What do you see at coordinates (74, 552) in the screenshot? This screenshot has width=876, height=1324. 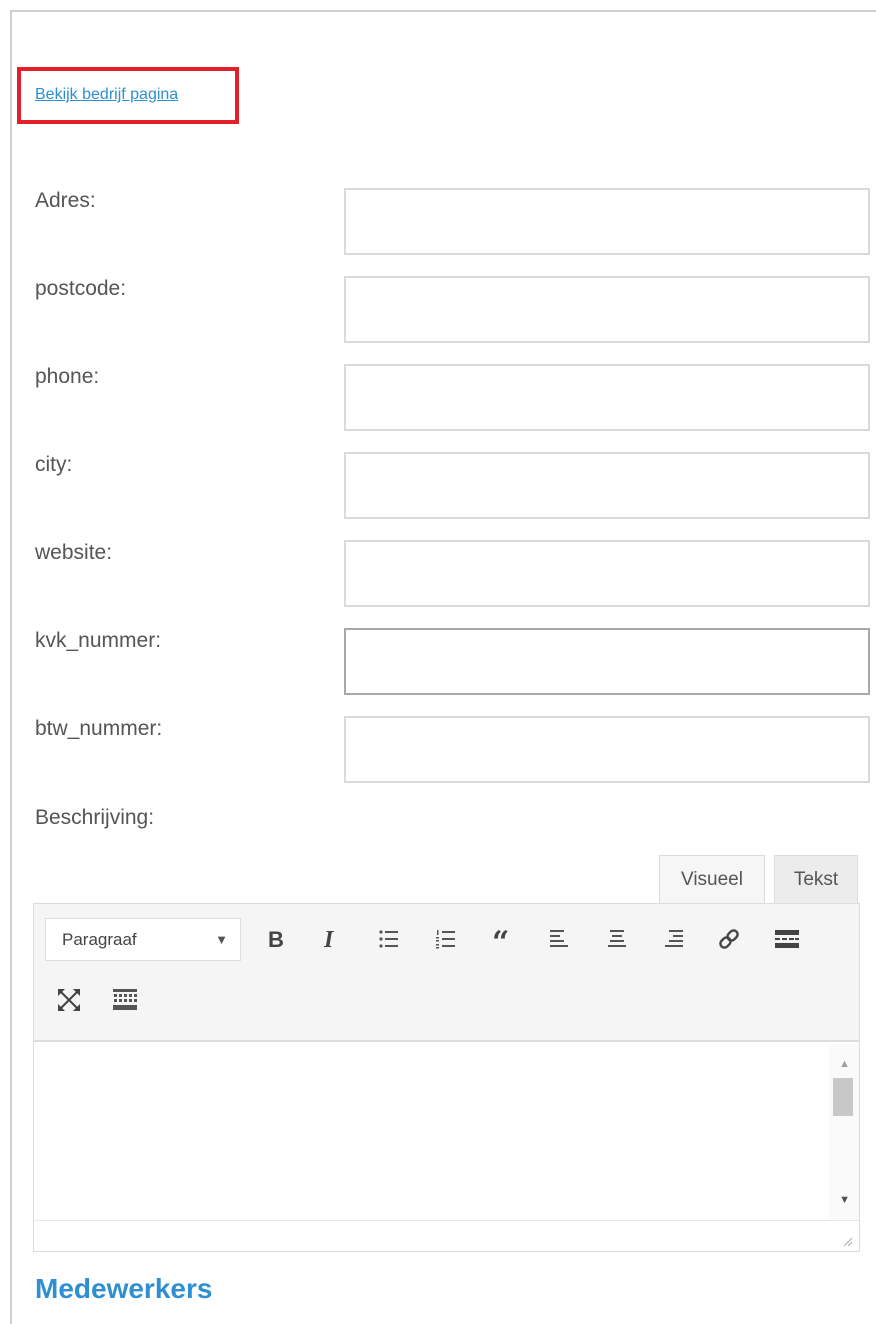 I see `website-label: website:` at bounding box center [74, 552].